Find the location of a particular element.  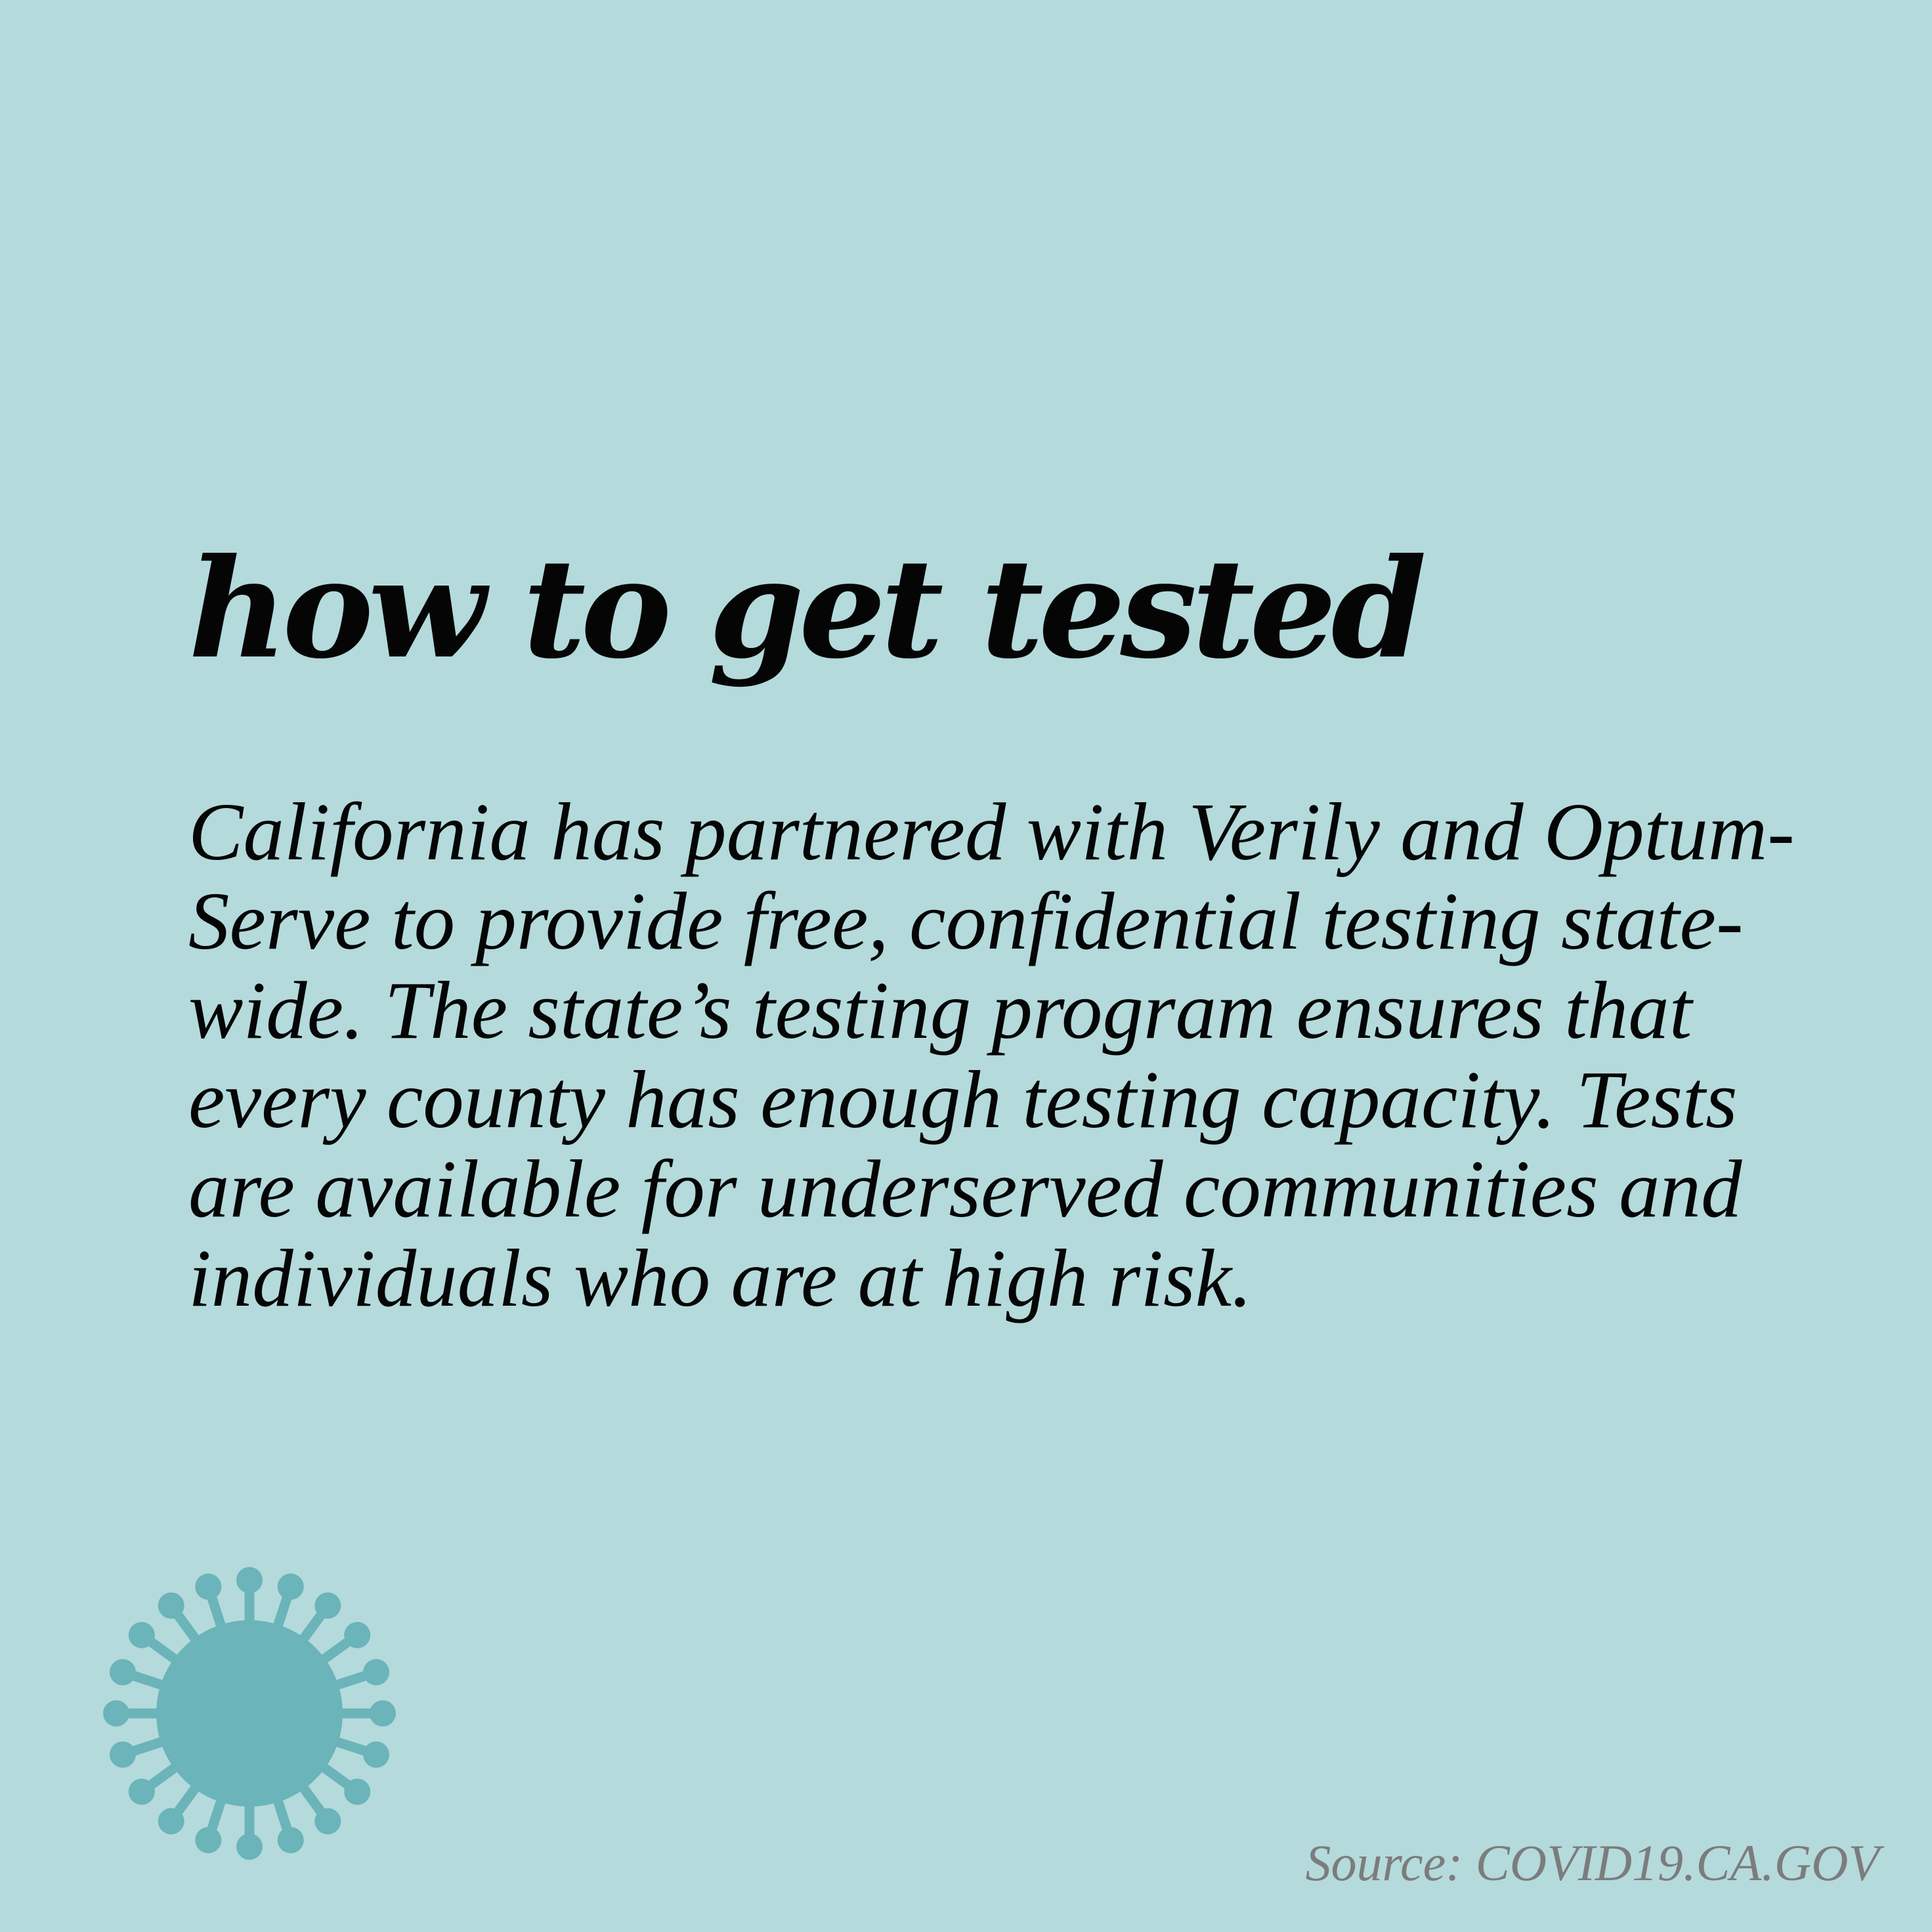

virus-icon is located at coordinates (249, 1713).